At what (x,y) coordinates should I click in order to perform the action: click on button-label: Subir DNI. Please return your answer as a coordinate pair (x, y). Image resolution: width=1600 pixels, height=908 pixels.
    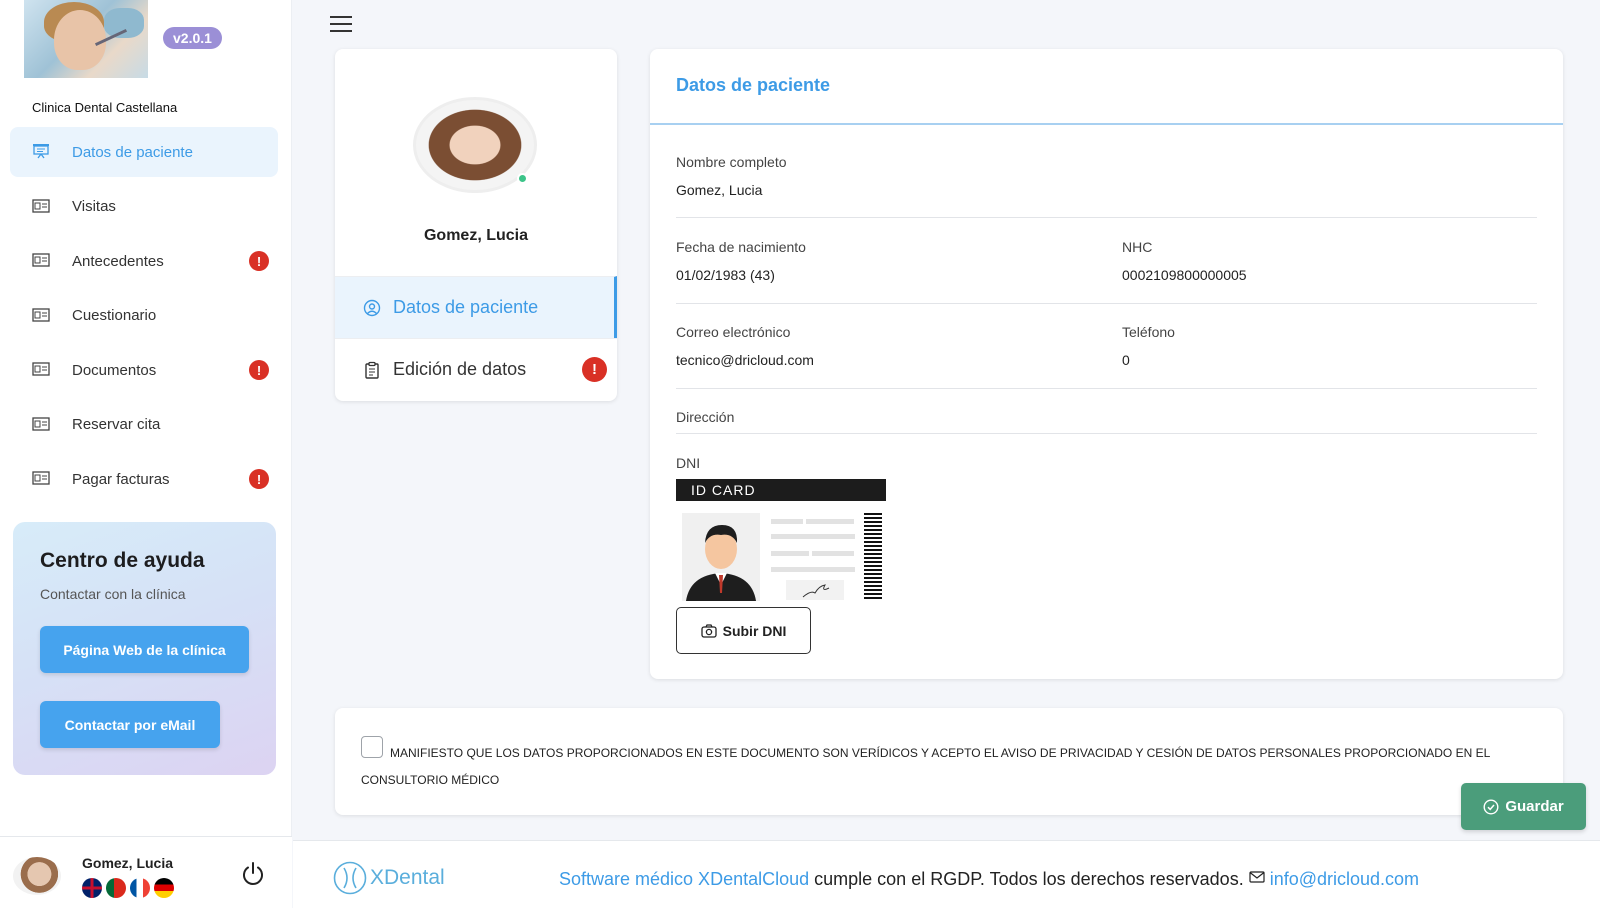
    Looking at the image, I should click on (754, 630).